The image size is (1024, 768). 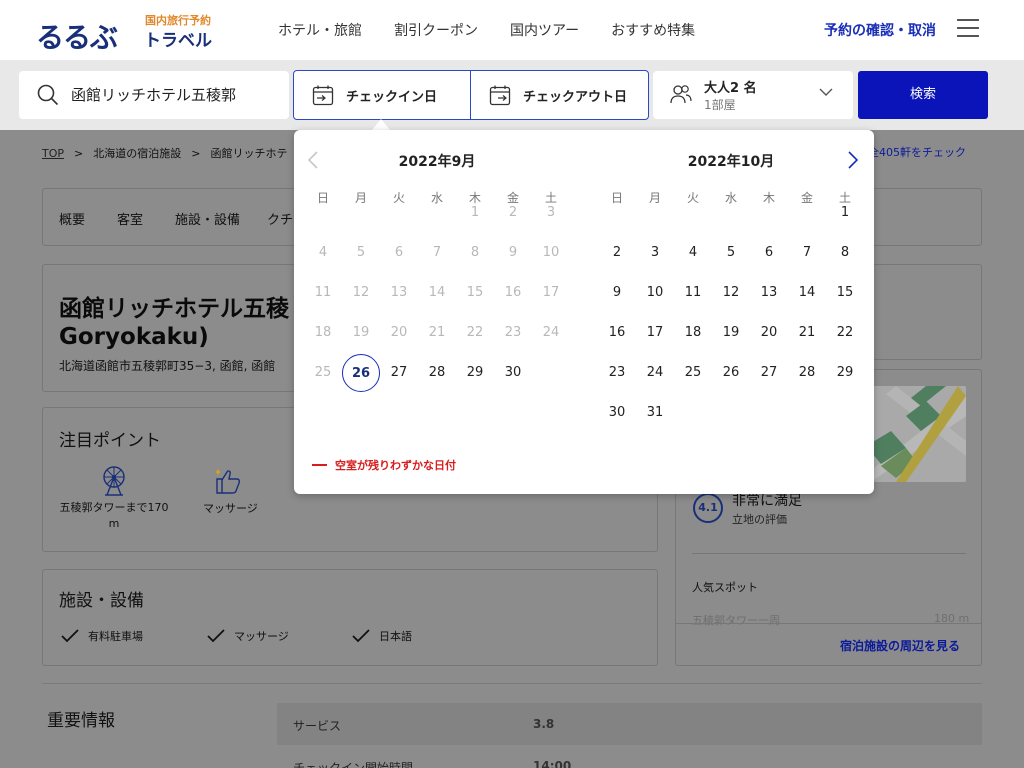 What do you see at coordinates (114, 481) in the screenshot?
I see `ferris-wheel-icon` at bounding box center [114, 481].